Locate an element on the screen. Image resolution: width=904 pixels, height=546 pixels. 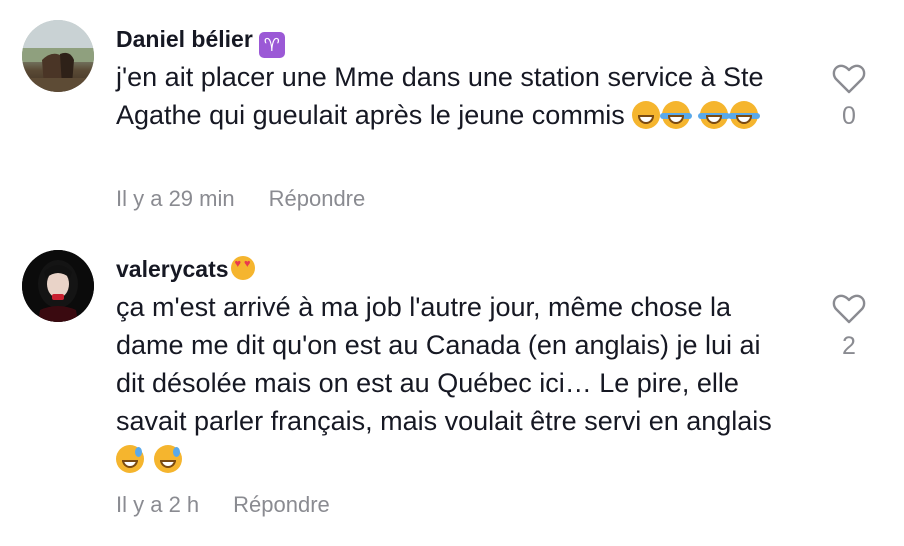
like-button: 0 is located at coordinates (849, 97).